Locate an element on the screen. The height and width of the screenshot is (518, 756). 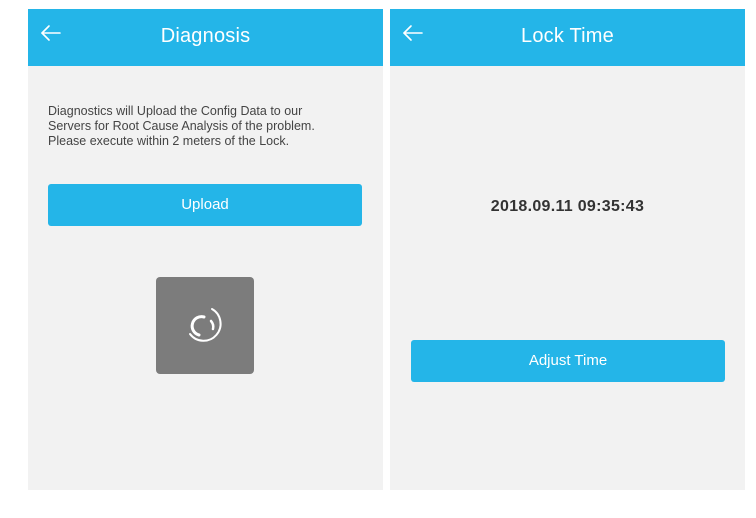
upload-button: Upload is located at coordinates (205, 205).